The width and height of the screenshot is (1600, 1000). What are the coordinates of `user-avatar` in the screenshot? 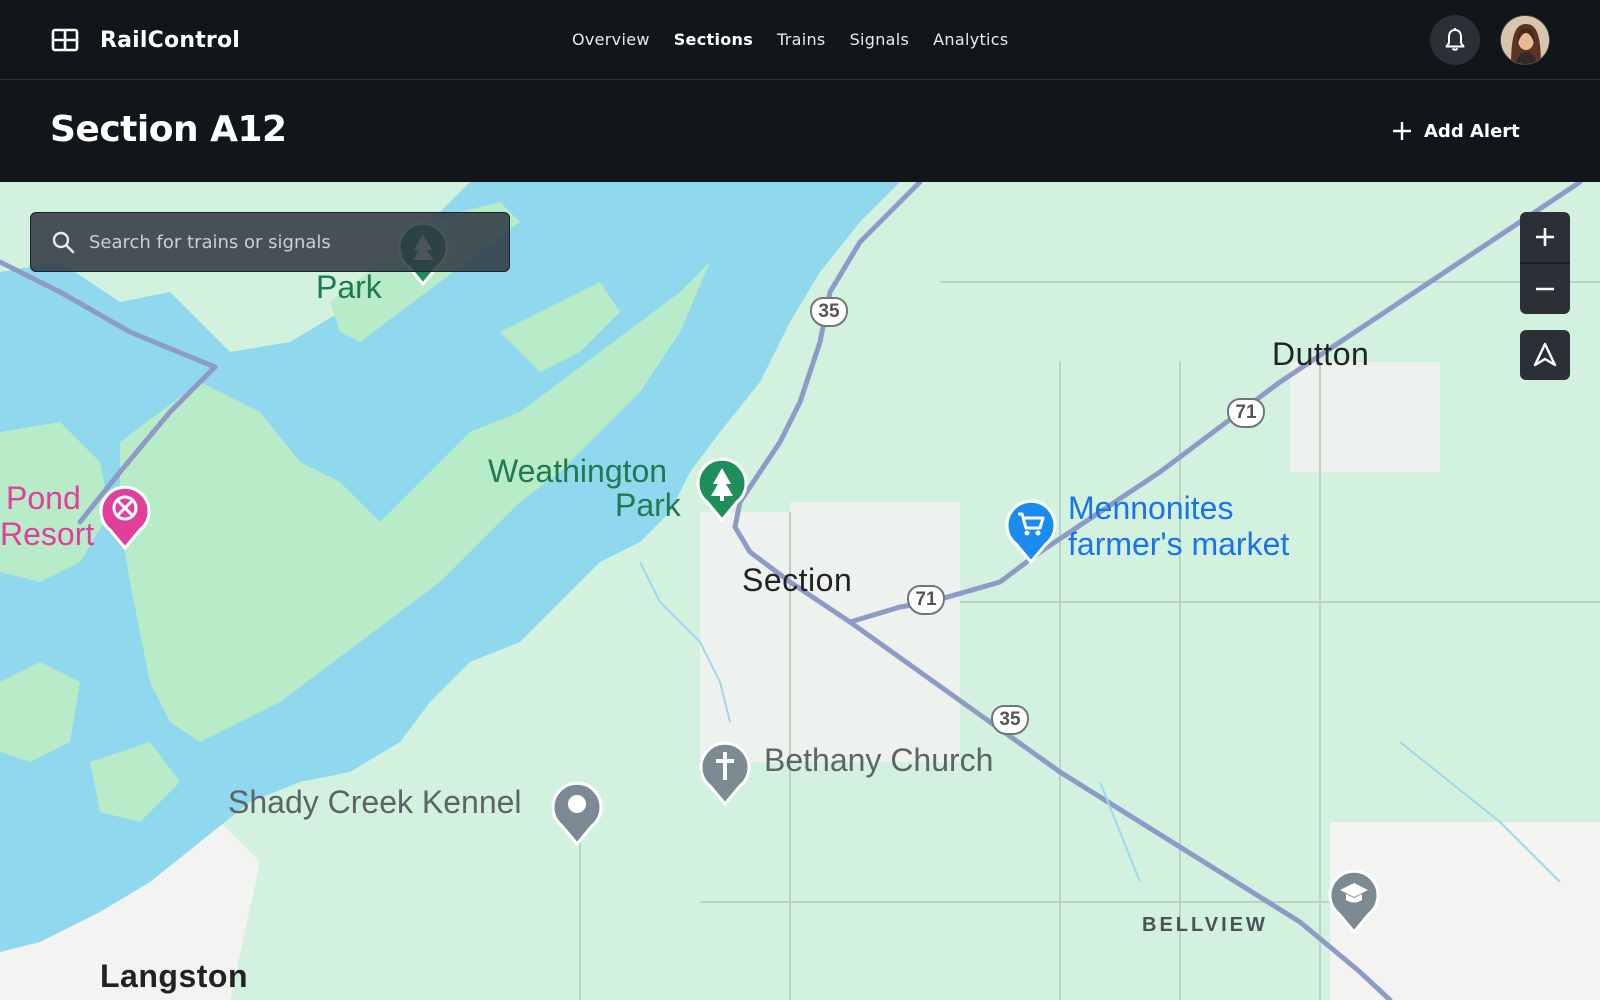 It's located at (1525, 40).